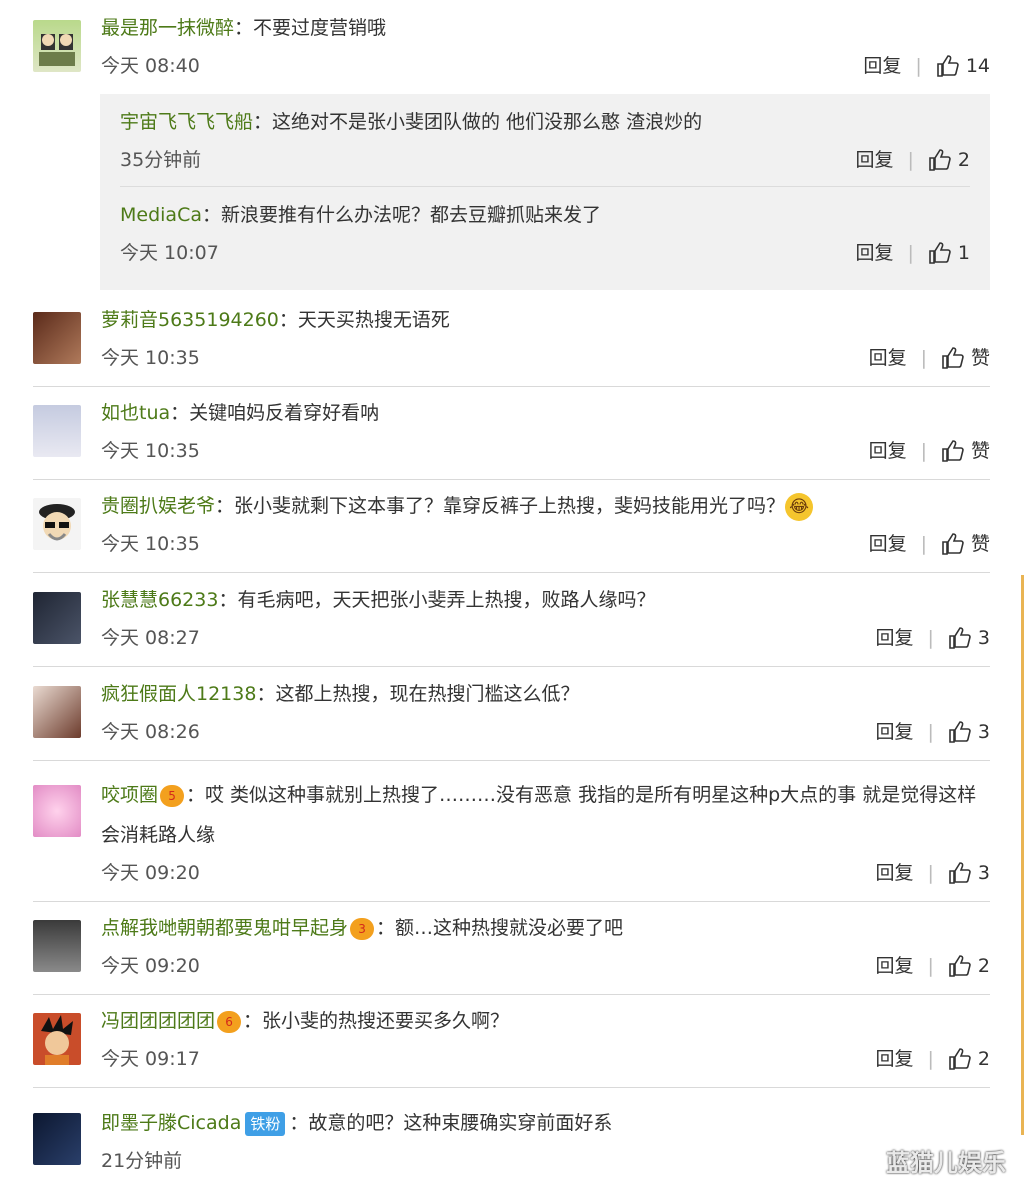 The width and height of the screenshot is (1024, 1191). I want to click on user-name: 如也tua, so click(135, 413).